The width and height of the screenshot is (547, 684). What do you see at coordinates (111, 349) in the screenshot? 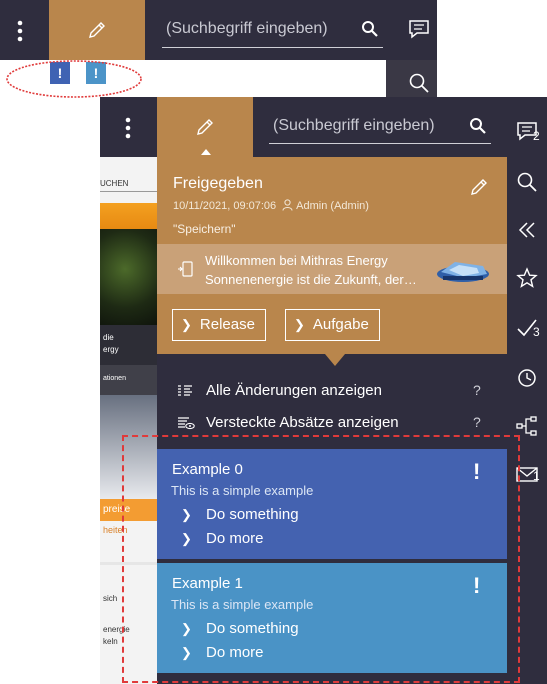
I see `site-text: ergy` at bounding box center [111, 349].